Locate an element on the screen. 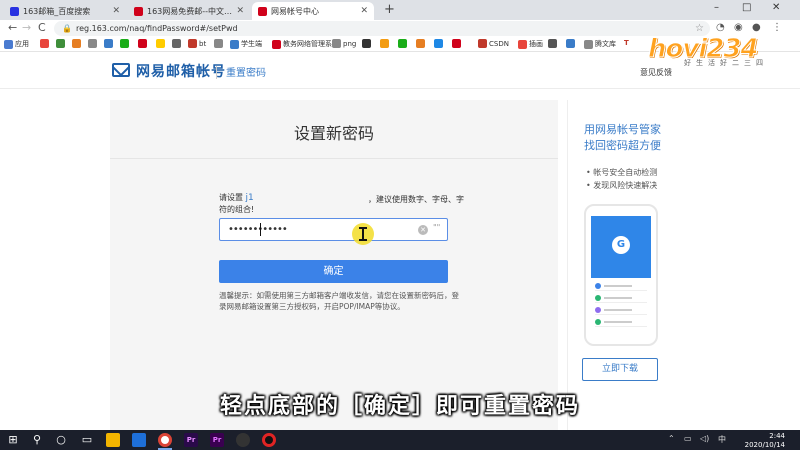  tab-title: 网易帐号中心 is located at coordinates (295, 11).